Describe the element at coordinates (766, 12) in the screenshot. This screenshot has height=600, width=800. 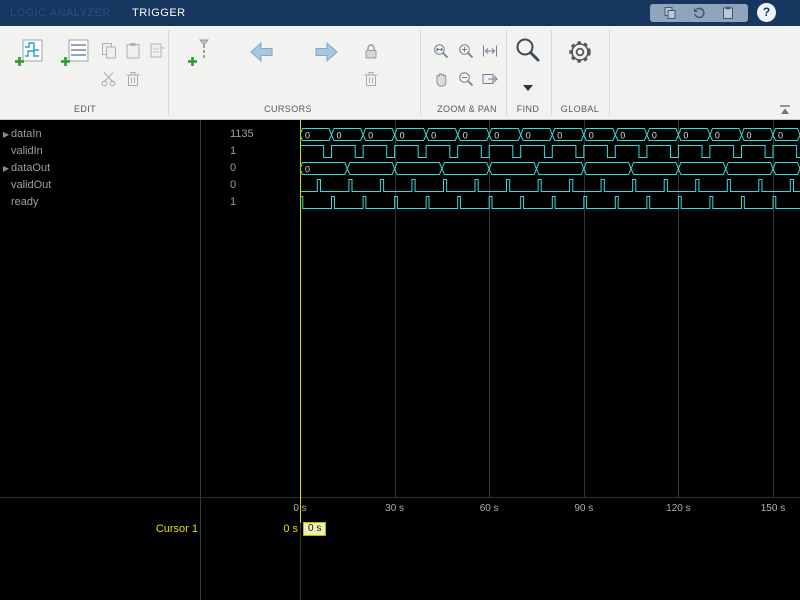
I see `help-button: ?` at that location.